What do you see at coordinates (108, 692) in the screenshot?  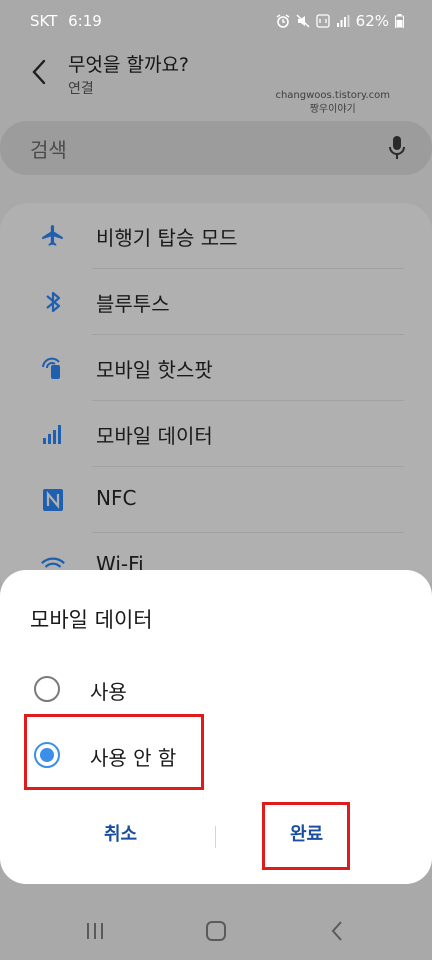 I see `option-label: 사용` at bounding box center [108, 692].